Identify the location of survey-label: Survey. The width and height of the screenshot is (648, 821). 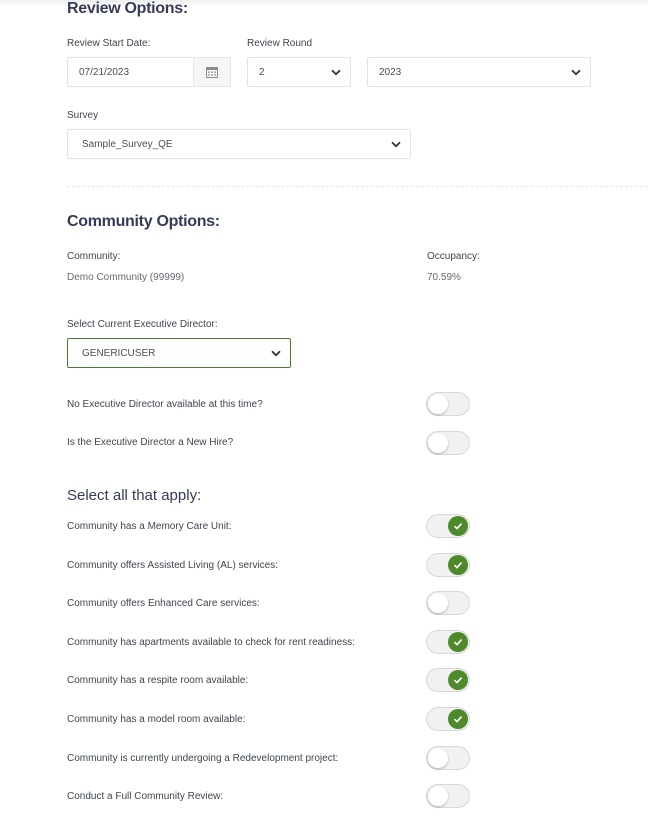
(83, 115).